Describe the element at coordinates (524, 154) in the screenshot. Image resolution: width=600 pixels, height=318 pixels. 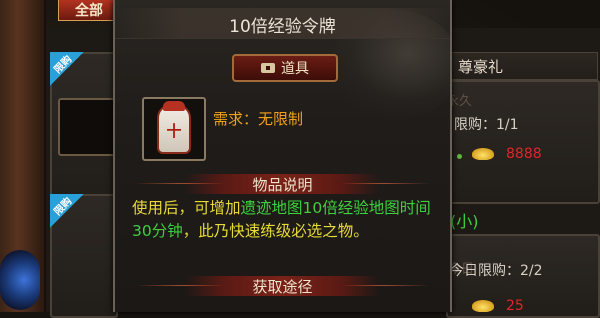
I see `price: 8888` at that location.